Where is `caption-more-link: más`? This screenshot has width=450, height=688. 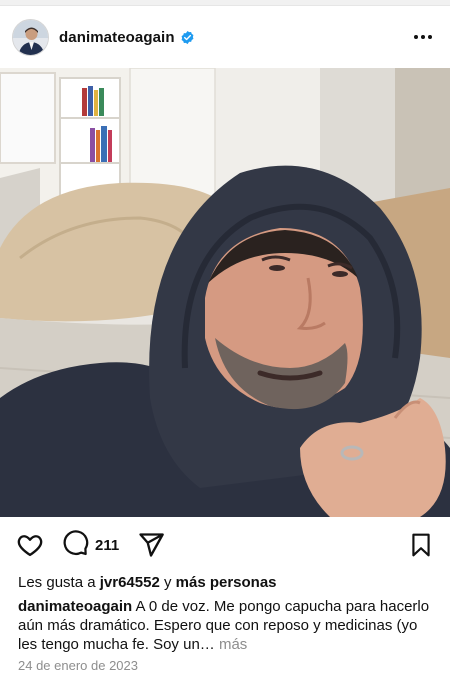
caption-more-link: más is located at coordinates (233, 644).